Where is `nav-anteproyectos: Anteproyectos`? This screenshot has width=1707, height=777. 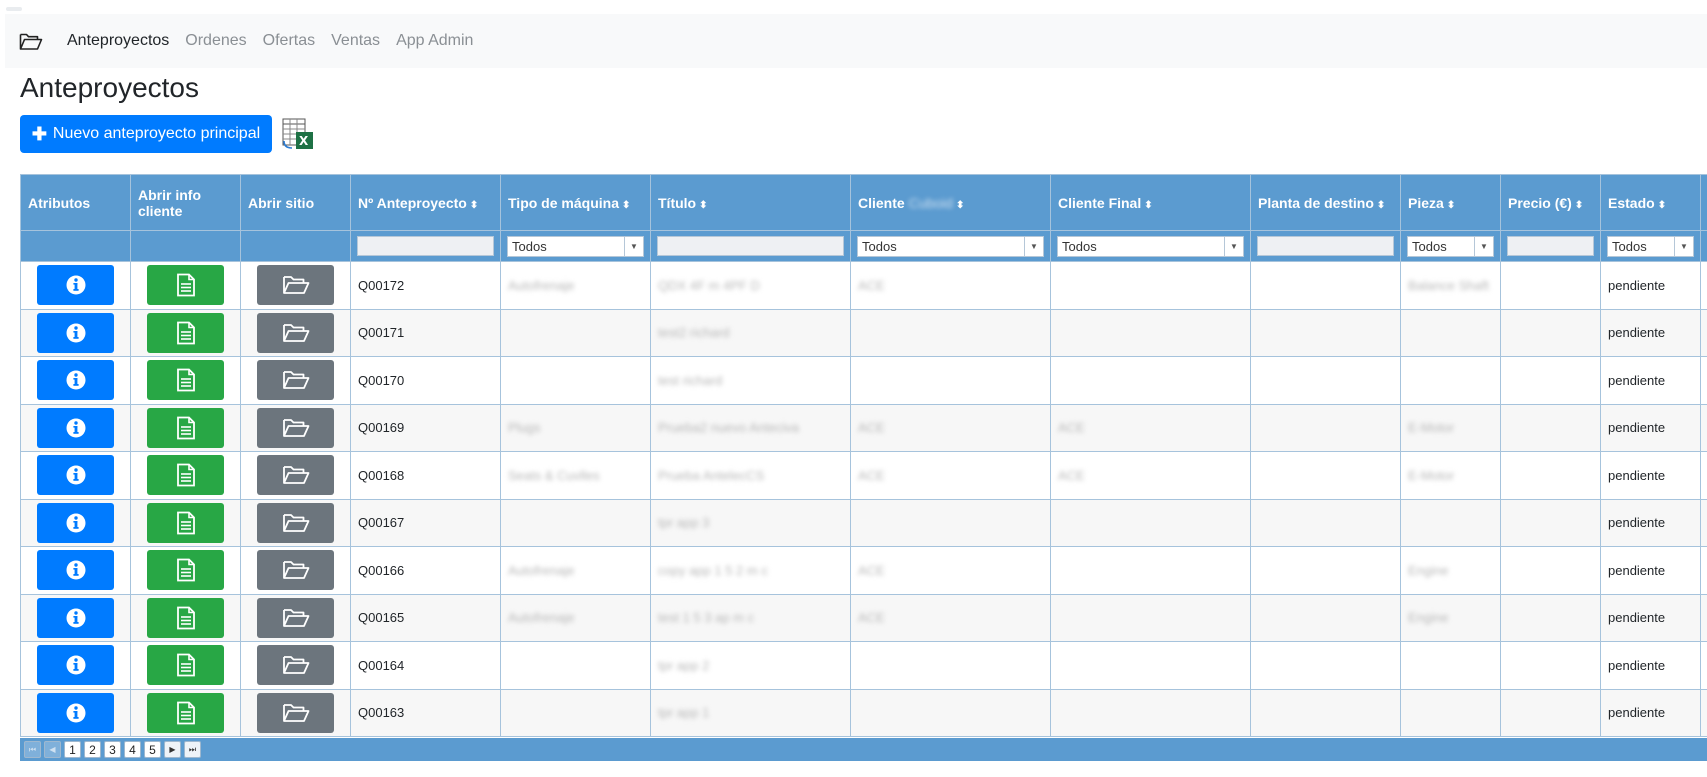 nav-anteproyectos: Anteproyectos is located at coordinates (118, 41).